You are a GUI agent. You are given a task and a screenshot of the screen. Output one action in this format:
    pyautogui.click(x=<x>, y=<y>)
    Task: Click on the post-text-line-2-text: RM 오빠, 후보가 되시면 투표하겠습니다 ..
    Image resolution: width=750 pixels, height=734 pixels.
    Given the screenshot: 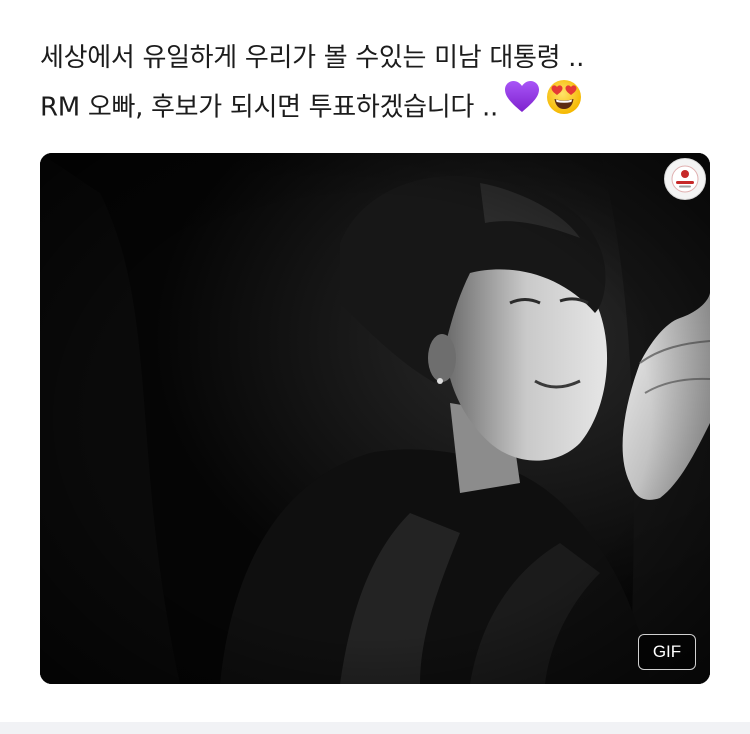 What is the action you would take?
    pyautogui.click(x=269, y=107)
    